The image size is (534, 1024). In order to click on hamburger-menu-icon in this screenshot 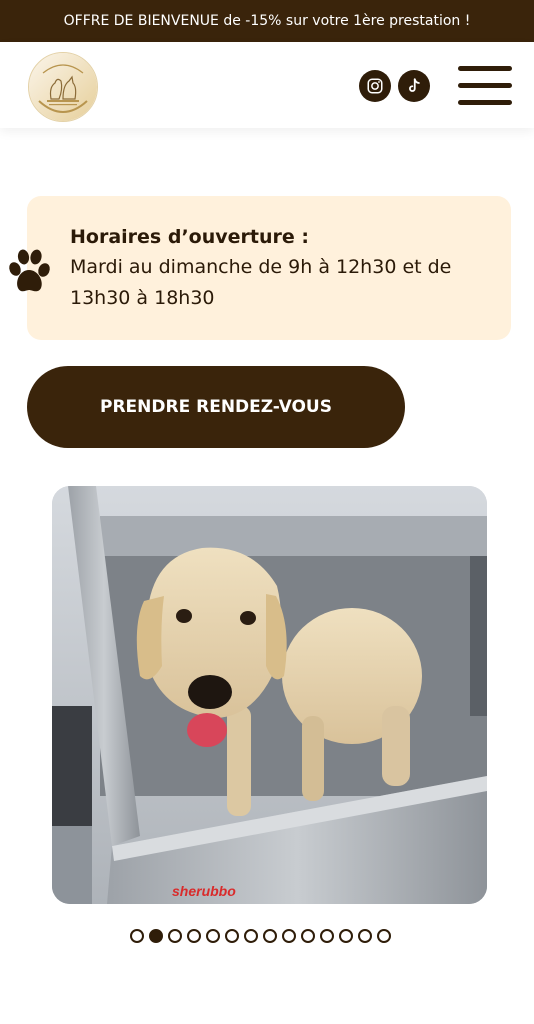, I will do `click(485, 86)`.